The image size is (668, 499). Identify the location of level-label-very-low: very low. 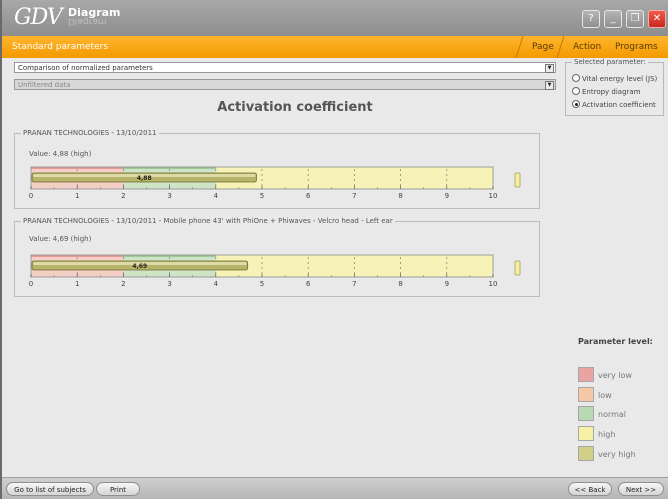
(615, 375).